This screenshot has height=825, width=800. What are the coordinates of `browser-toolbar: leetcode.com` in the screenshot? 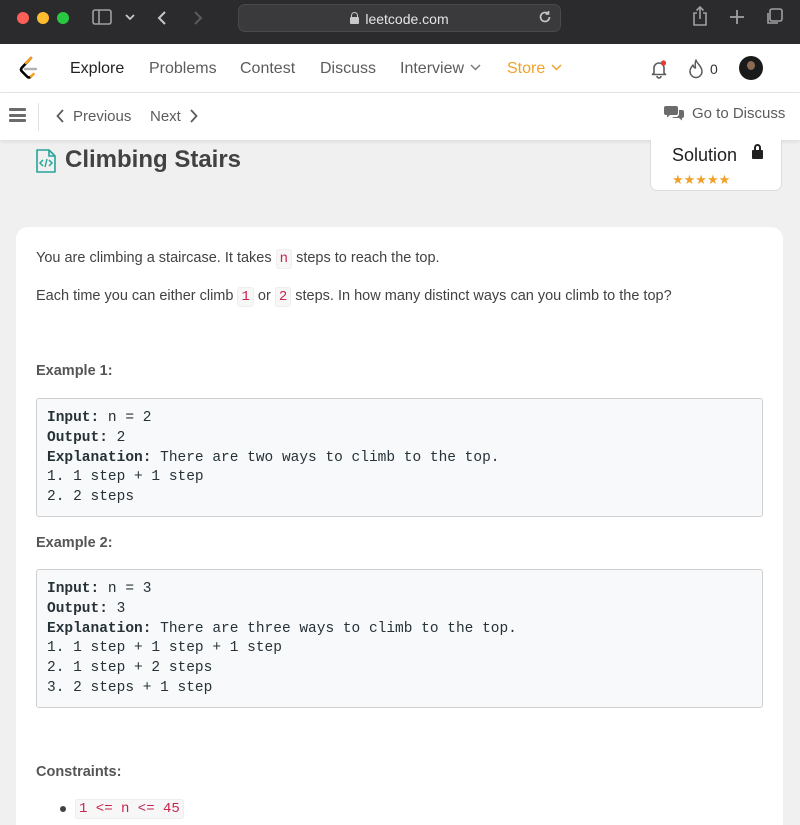 It's located at (400, 22).